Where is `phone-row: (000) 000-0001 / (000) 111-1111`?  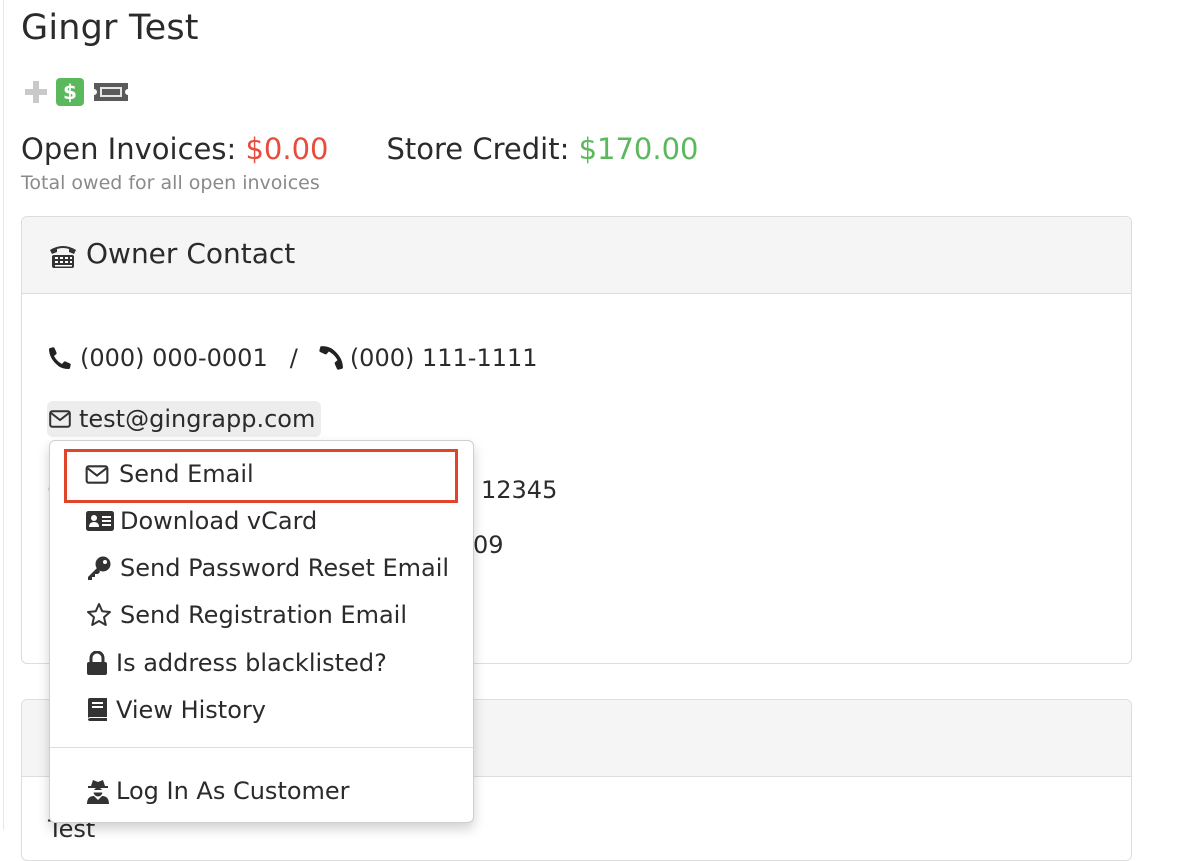
phone-row: (000) 000-0001 / (000) 111-1111 is located at coordinates (293, 358).